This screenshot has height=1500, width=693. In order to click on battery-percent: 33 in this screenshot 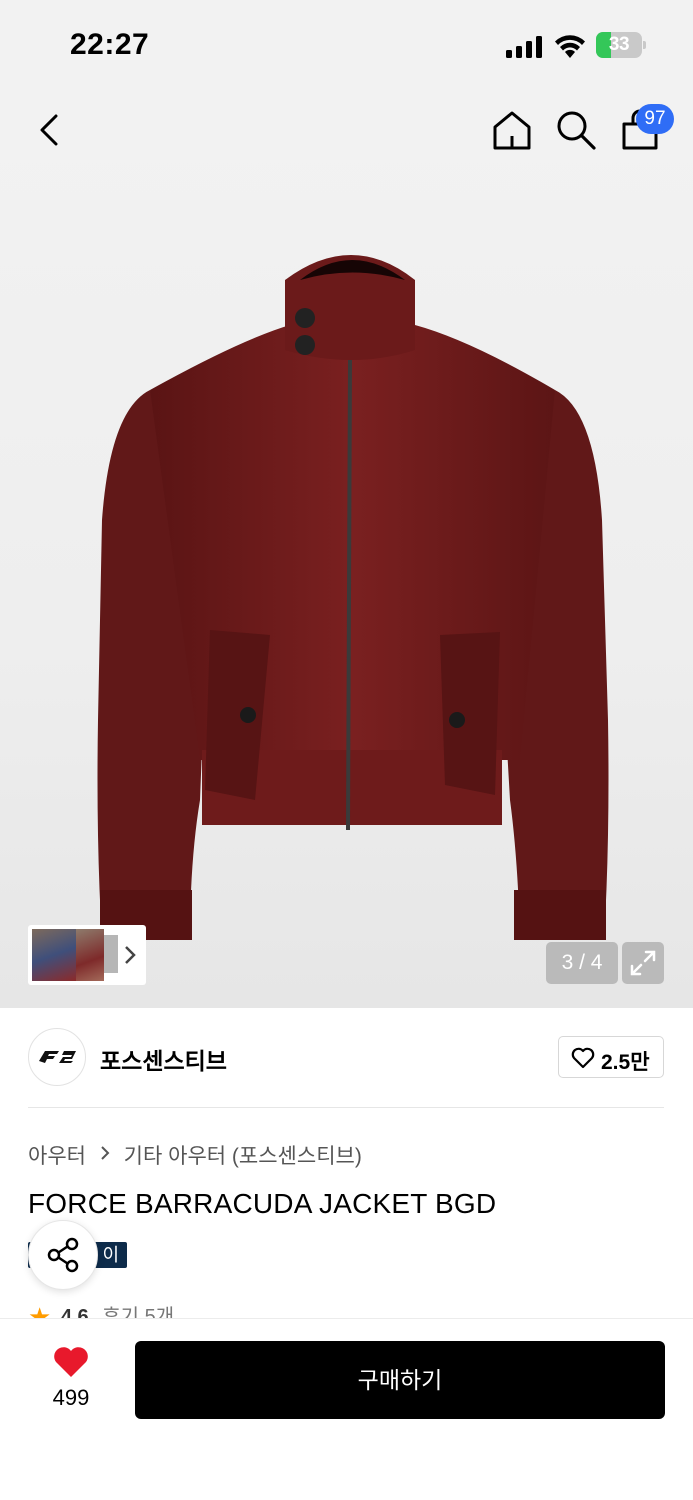, I will do `click(619, 44)`.